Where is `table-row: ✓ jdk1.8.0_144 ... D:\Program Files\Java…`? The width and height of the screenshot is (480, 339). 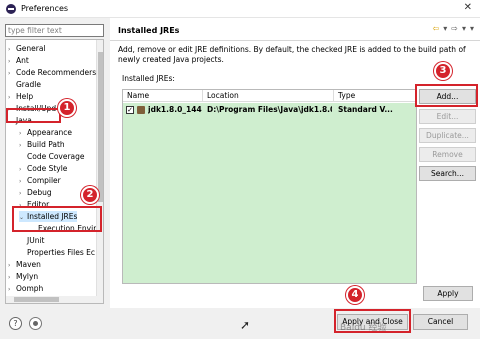
table-row: ✓ jdk1.8.0_144 ... D:\Program Files\Java… is located at coordinates (269, 110).